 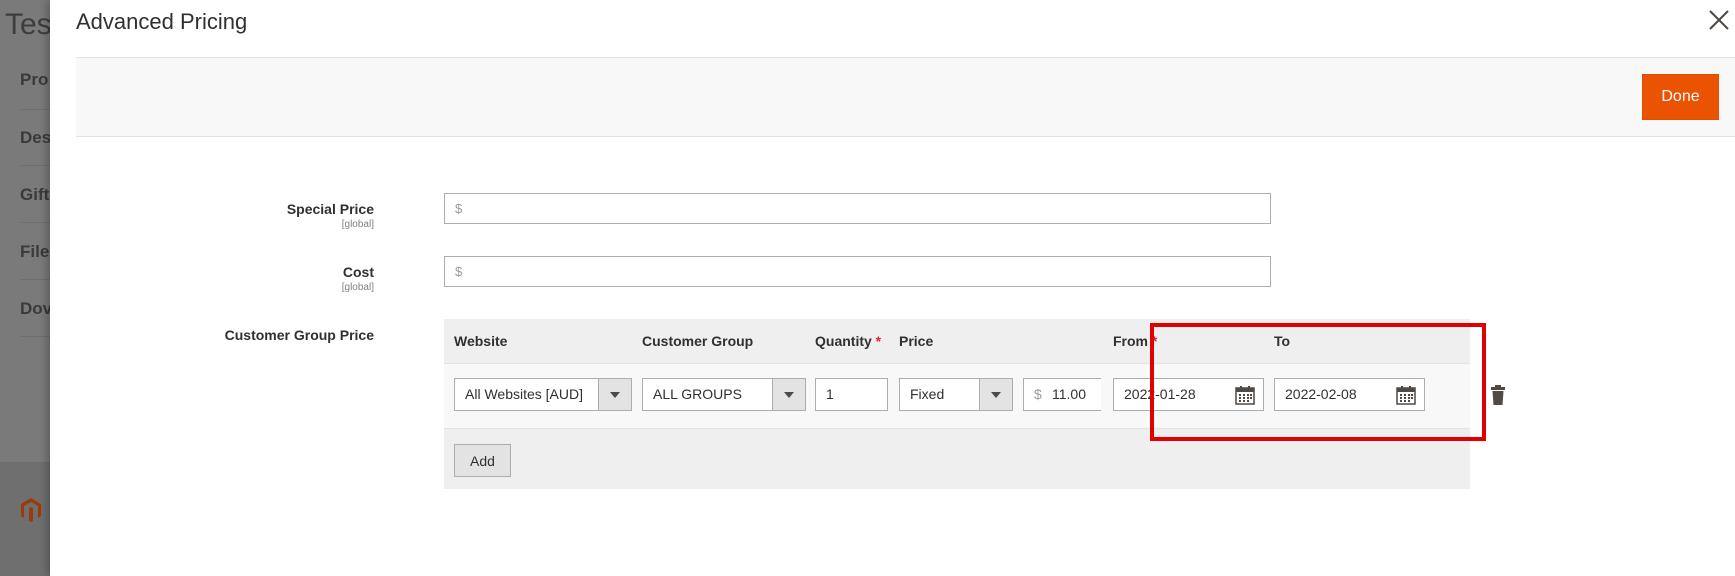 I want to click on price-input: $ 11.00, so click(x=1062, y=394).